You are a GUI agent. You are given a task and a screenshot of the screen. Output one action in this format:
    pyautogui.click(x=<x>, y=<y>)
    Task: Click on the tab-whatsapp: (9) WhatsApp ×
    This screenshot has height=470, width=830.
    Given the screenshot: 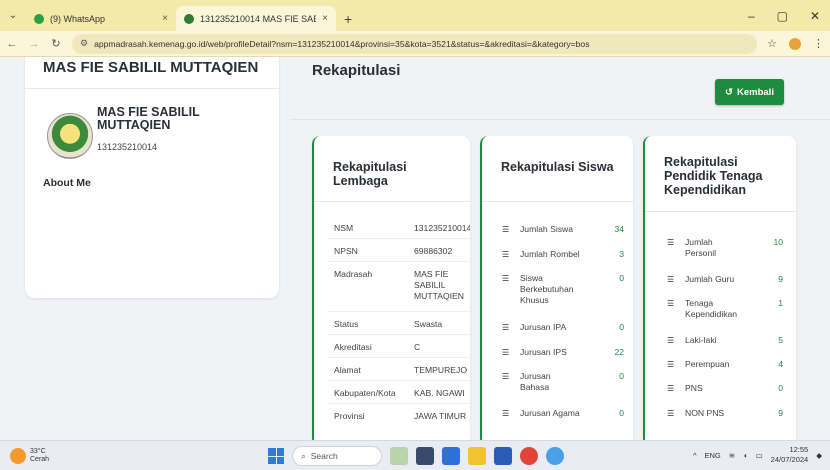 What is the action you would take?
    pyautogui.click(x=101, y=18)
    